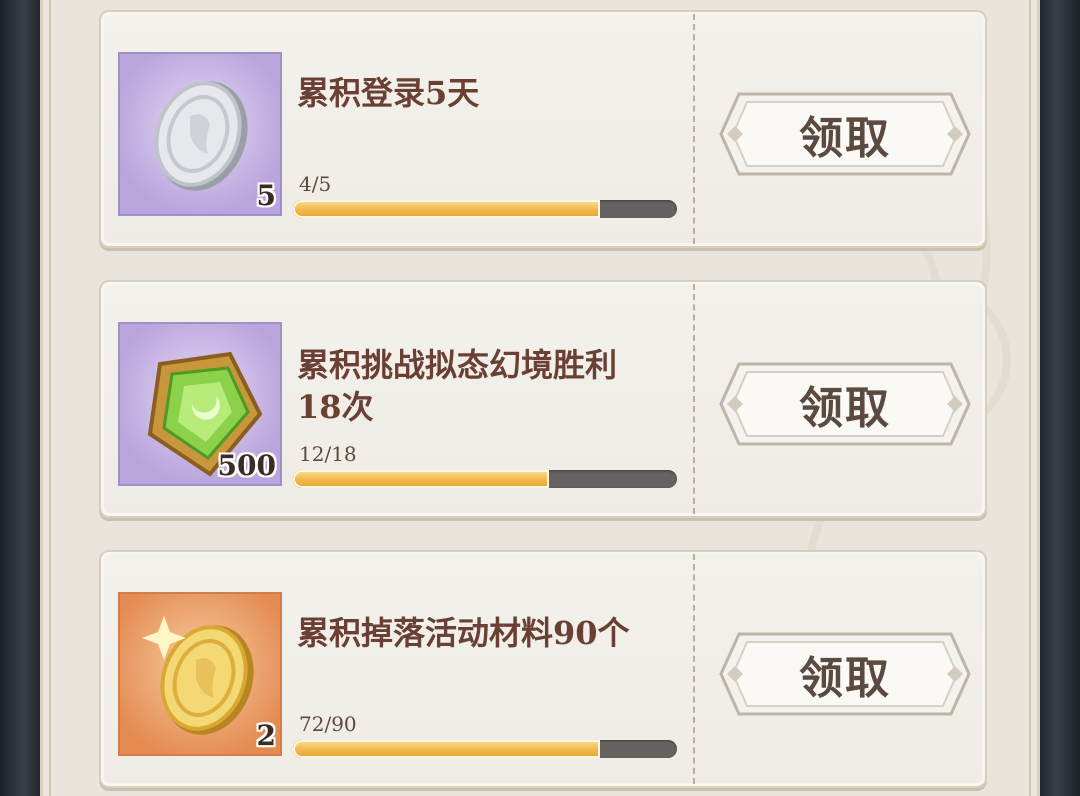 The width and height of the screenshot is (1080, 796). Describe the element at coordinates (266, 195) in the screenshot. I see `reward-quantity: 5` at that location.